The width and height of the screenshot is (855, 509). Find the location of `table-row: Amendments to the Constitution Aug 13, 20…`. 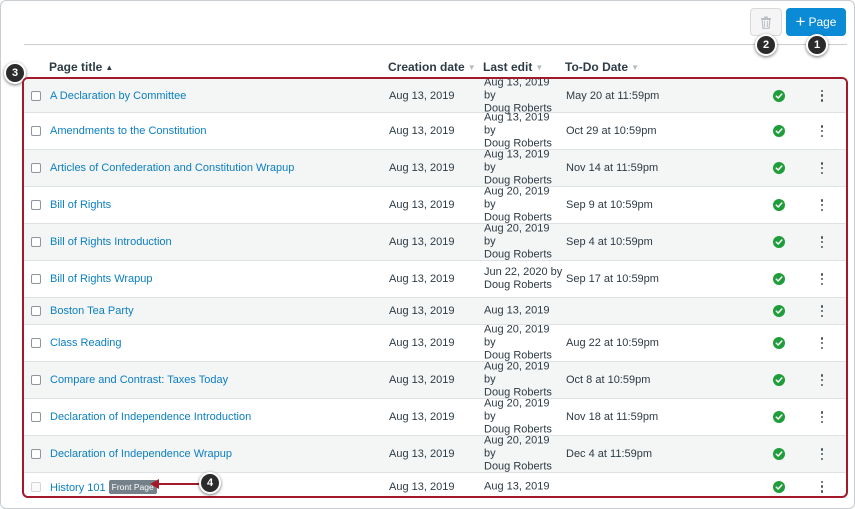

table-row: Amendments to the Constitution Aug 13, 20… is located at coordinates (435, 130).